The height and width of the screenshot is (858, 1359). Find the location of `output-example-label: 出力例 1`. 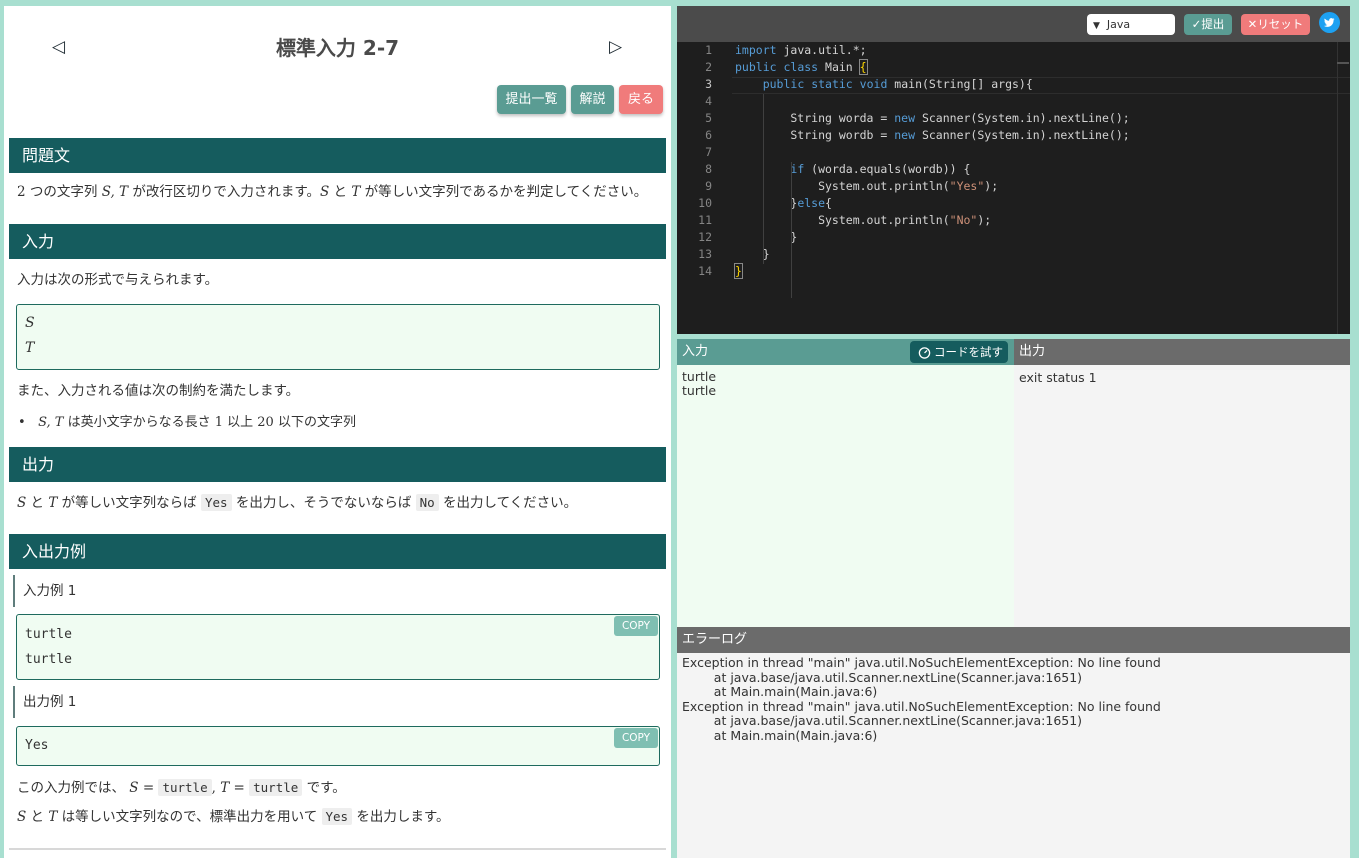

output-example-label: 出力例 1 is located at coordinates (44, 702).